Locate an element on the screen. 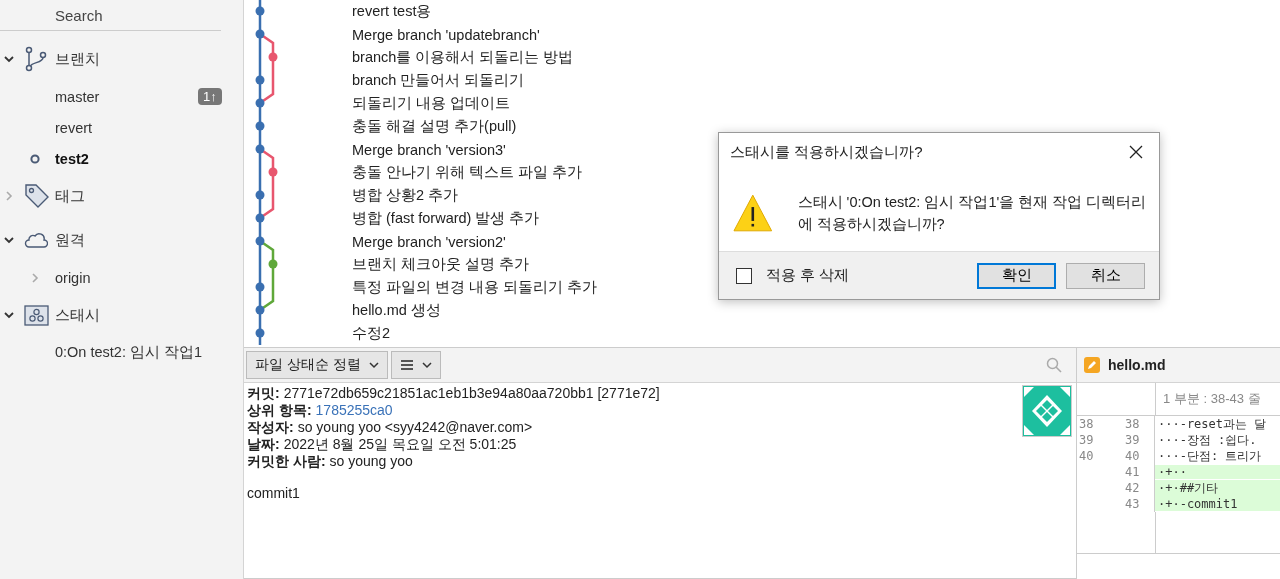 Image resolution: width=1280 pixels, height=579 pixels. commit-description: commit1 is located at coordinates (274, 493).